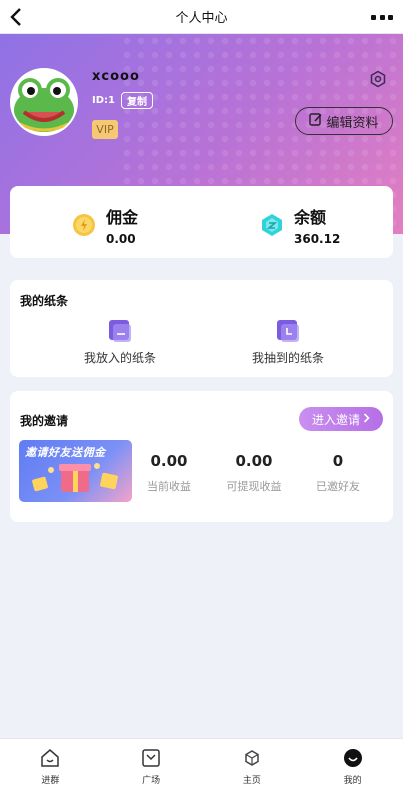 The width and height of the screenshot is (403, 796). What do you see at coordinates (44, 421) in the screenshot?
I see `invite-title: 我的邀请` at bounding box center [44, 421].